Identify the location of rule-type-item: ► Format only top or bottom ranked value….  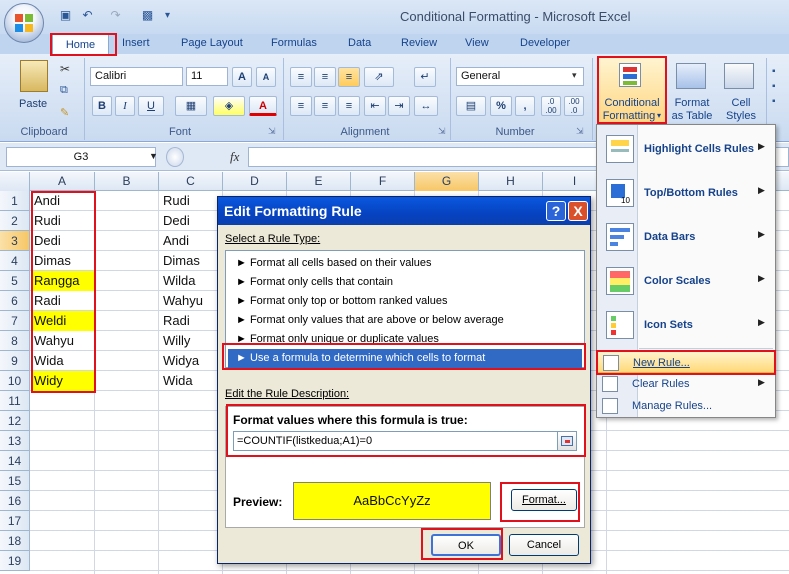
(405, 301).